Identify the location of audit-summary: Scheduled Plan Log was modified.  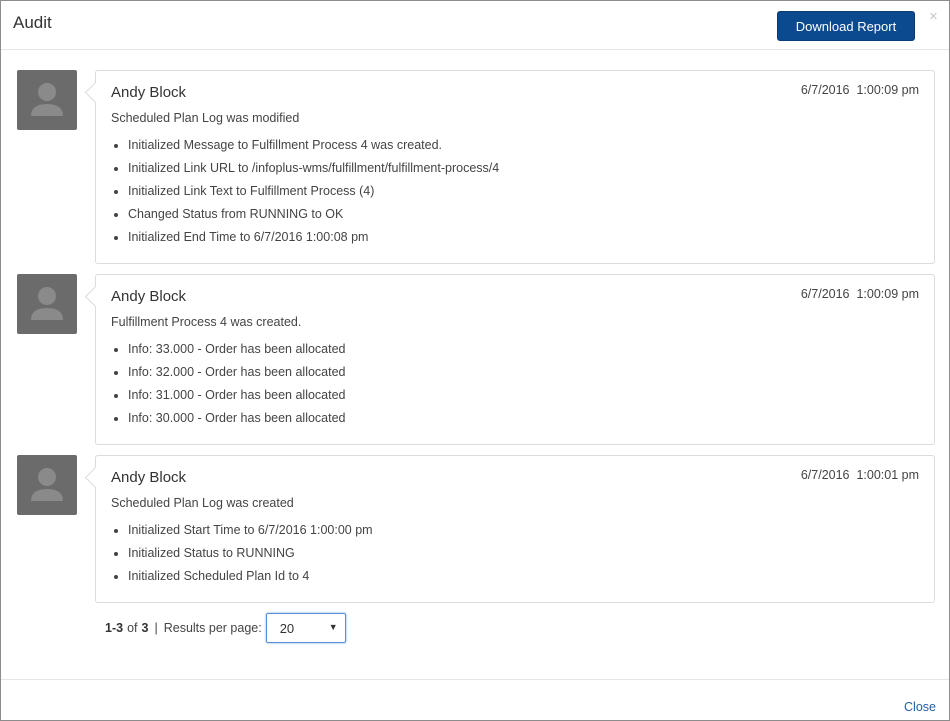
(205, 118).